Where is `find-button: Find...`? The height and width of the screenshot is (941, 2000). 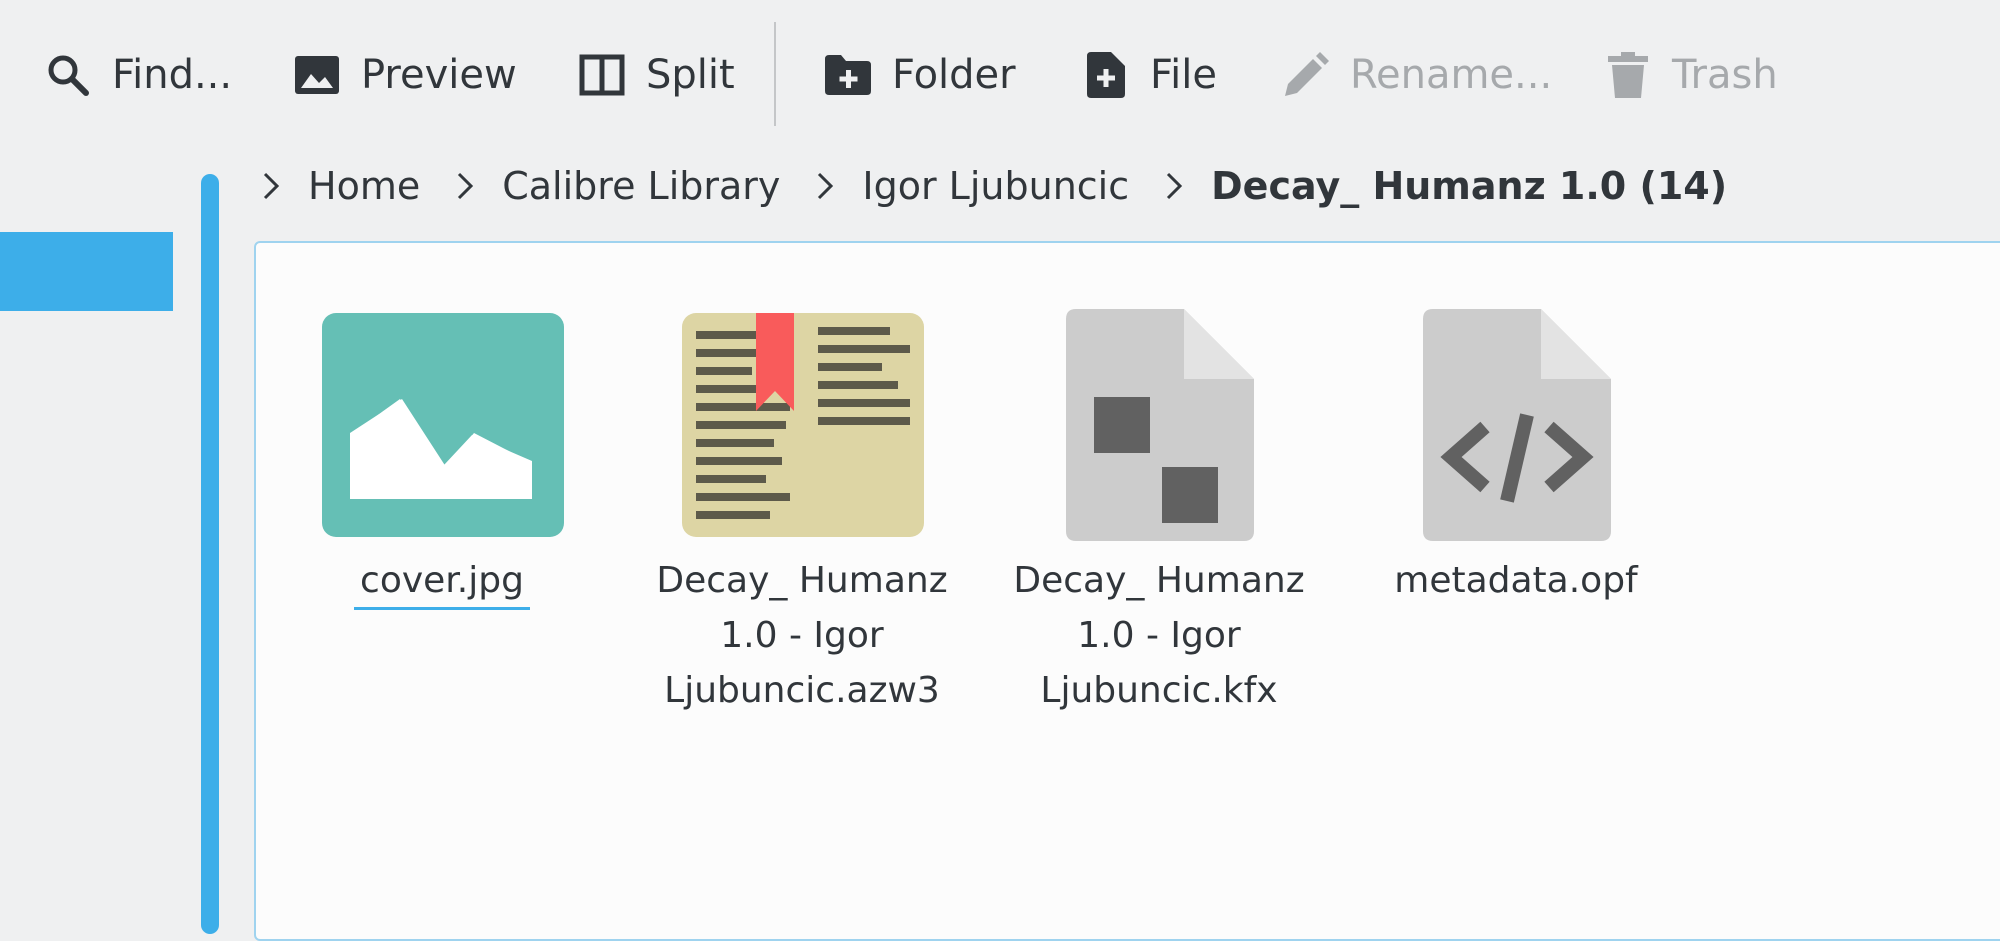 find-button: Find... is located at coordinates (138, 75).